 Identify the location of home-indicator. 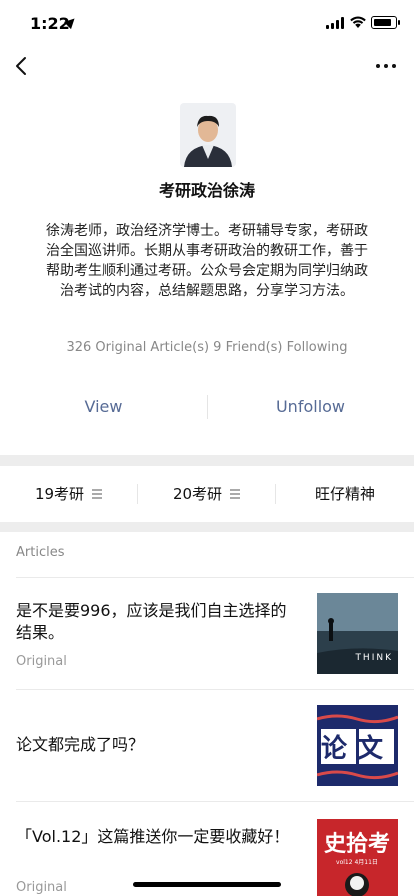
(207, 884).